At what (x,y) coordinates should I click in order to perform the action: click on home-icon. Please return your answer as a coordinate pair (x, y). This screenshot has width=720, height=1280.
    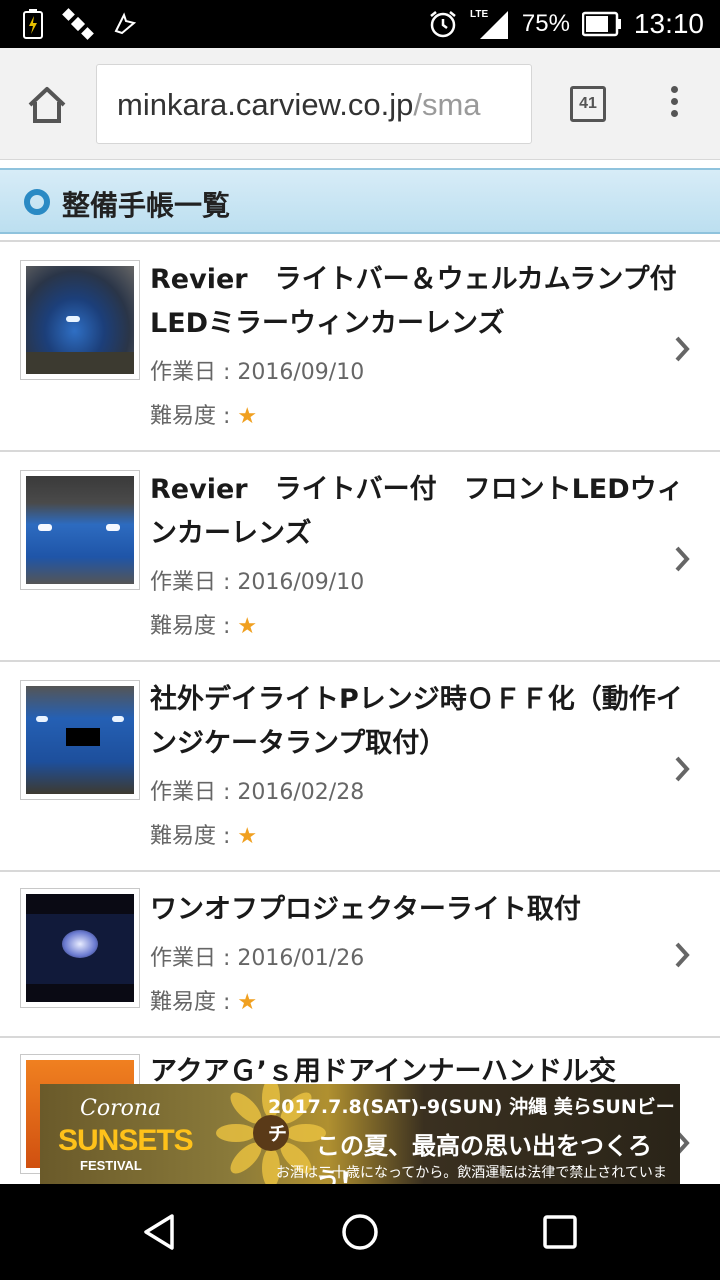
    Looking at the image, I should click on (47, 105).